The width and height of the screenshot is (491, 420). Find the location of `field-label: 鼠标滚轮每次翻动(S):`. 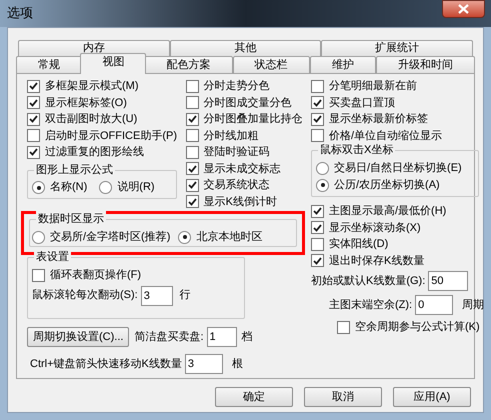

field-label: 鼠标滚轮每次翻动(S): is located at coordinates (85, 296).